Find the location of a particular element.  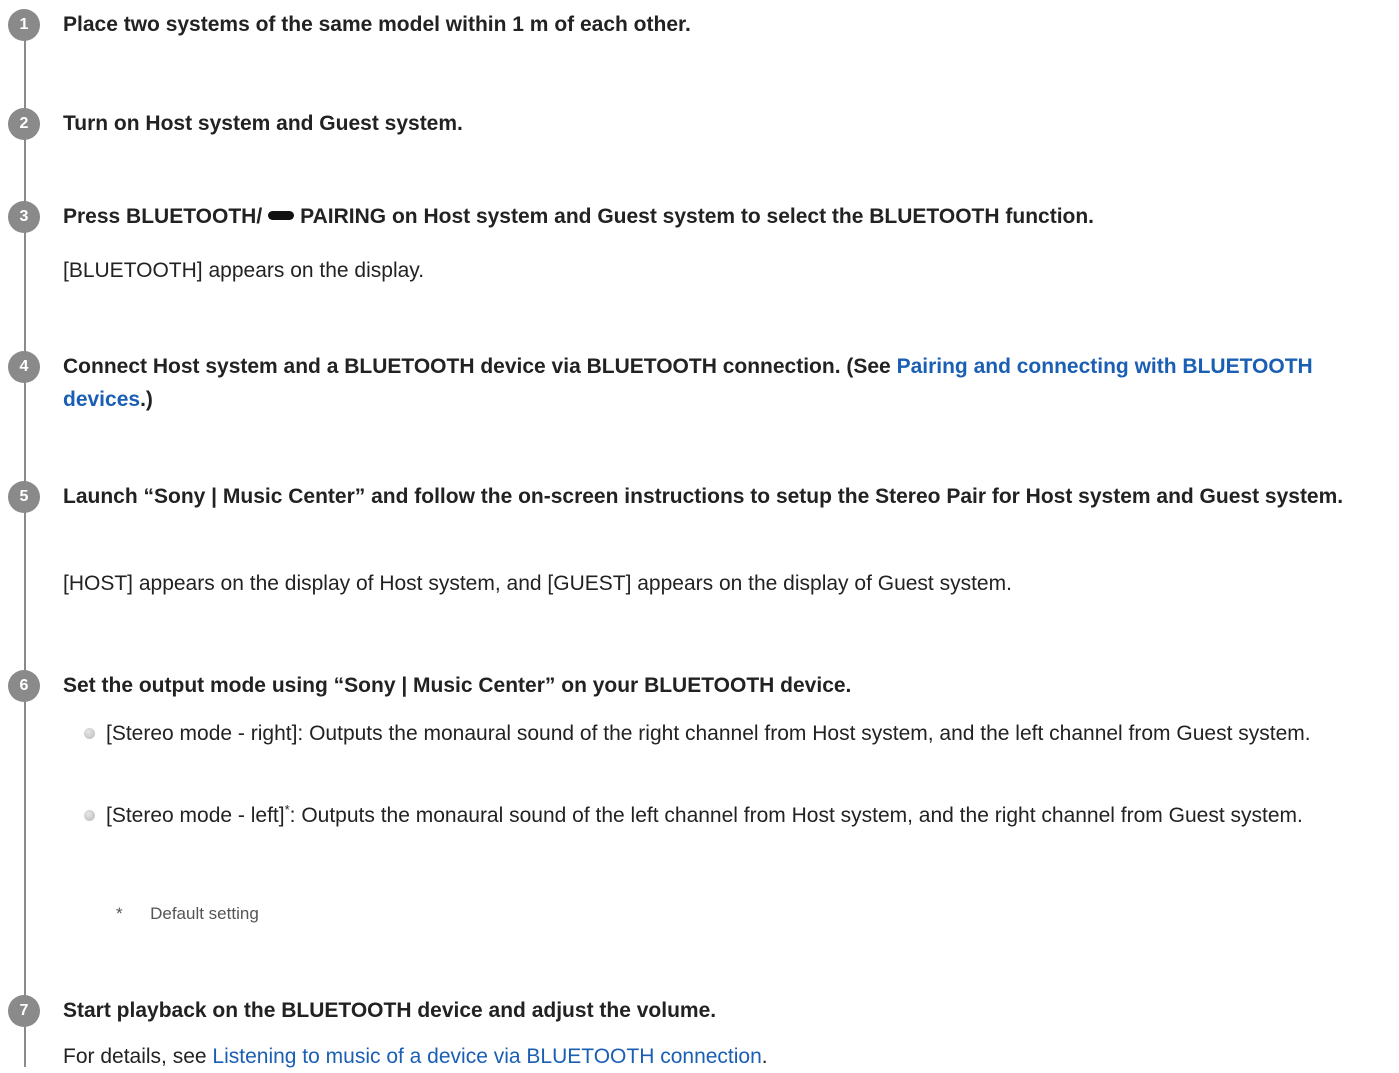

steps-timeline is located at coordinates (25, 543).